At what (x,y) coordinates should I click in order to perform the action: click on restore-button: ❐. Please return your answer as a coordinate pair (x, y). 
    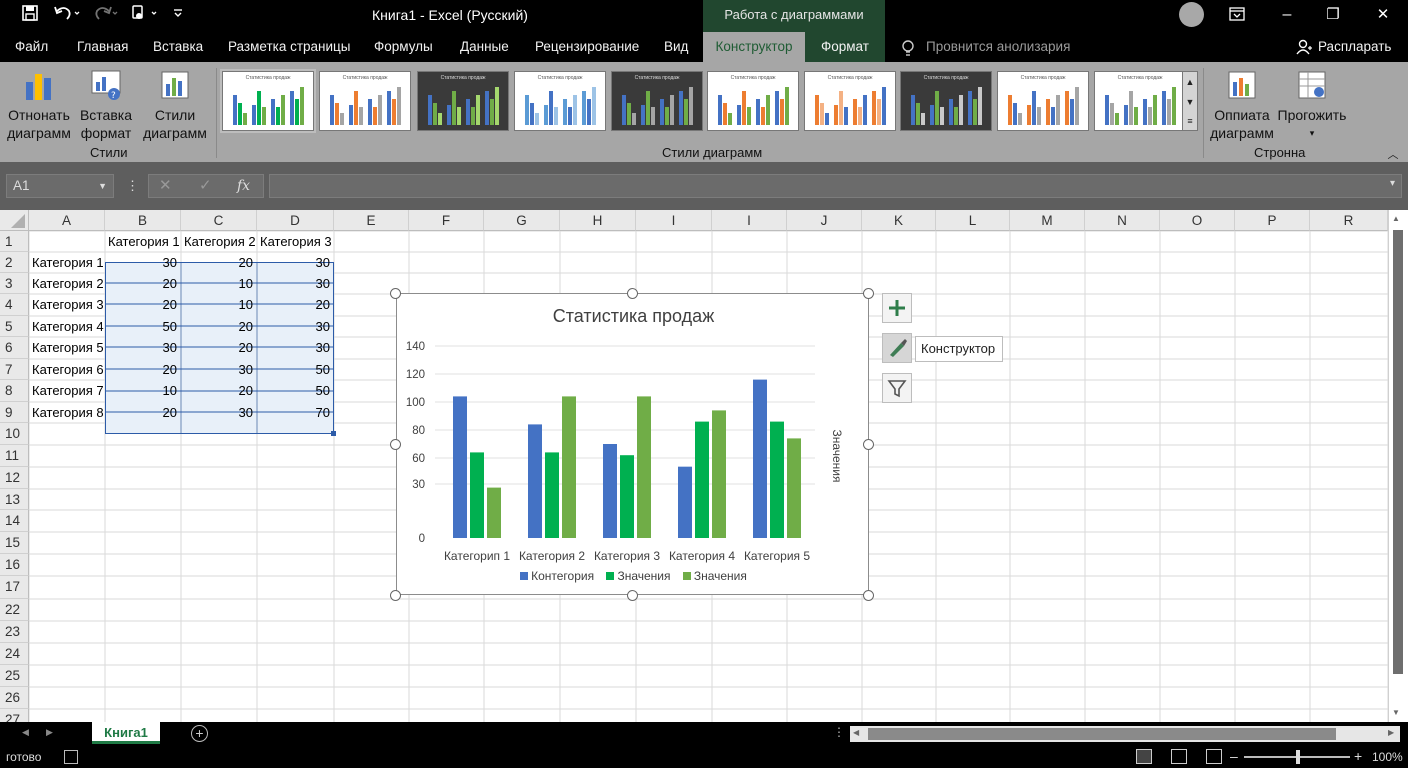
    Looking at the image, I should click on (1333, 15).